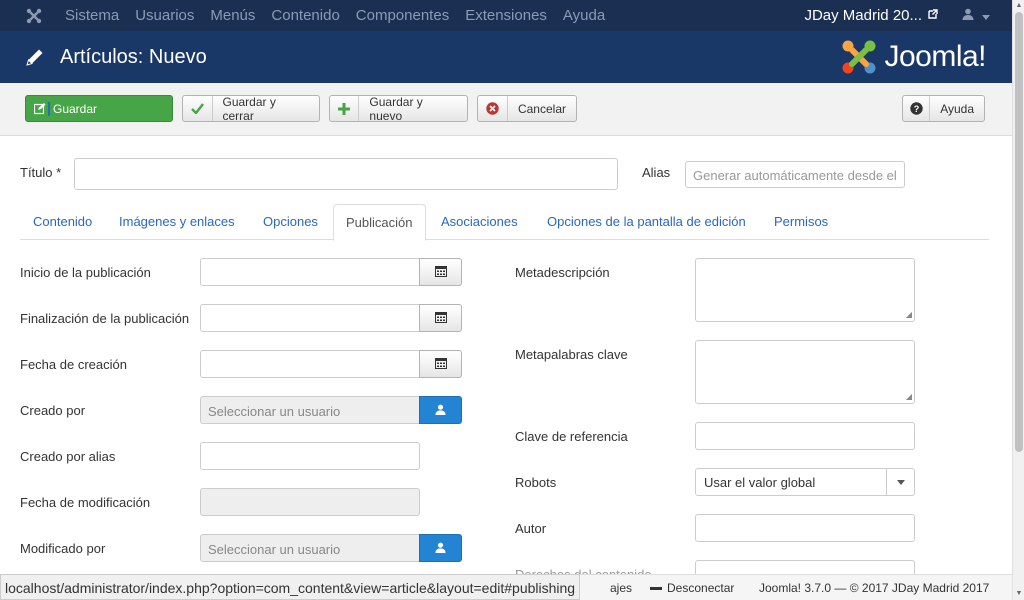 This screenshot has width=1024, height=600. I want to click on joomla-logo-icon, so click(859, 57).